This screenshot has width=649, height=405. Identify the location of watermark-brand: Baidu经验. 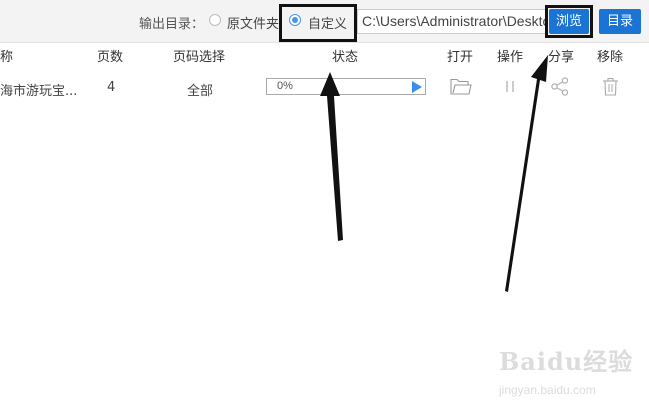
(566, 361).